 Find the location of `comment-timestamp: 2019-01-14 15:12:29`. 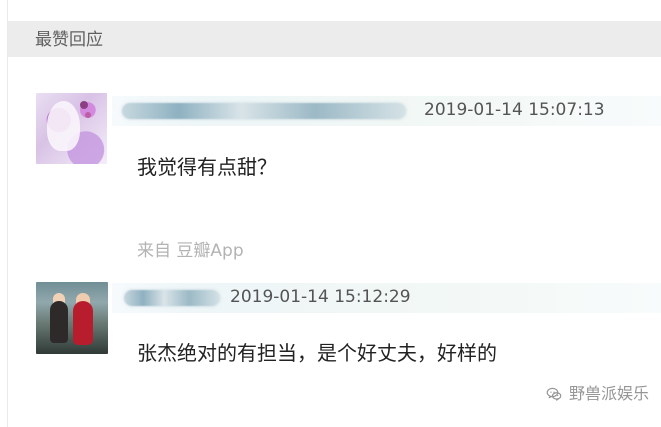

comment-timestamp: 2019-01-14 15:12:29 is located at coordinates (320, 297).